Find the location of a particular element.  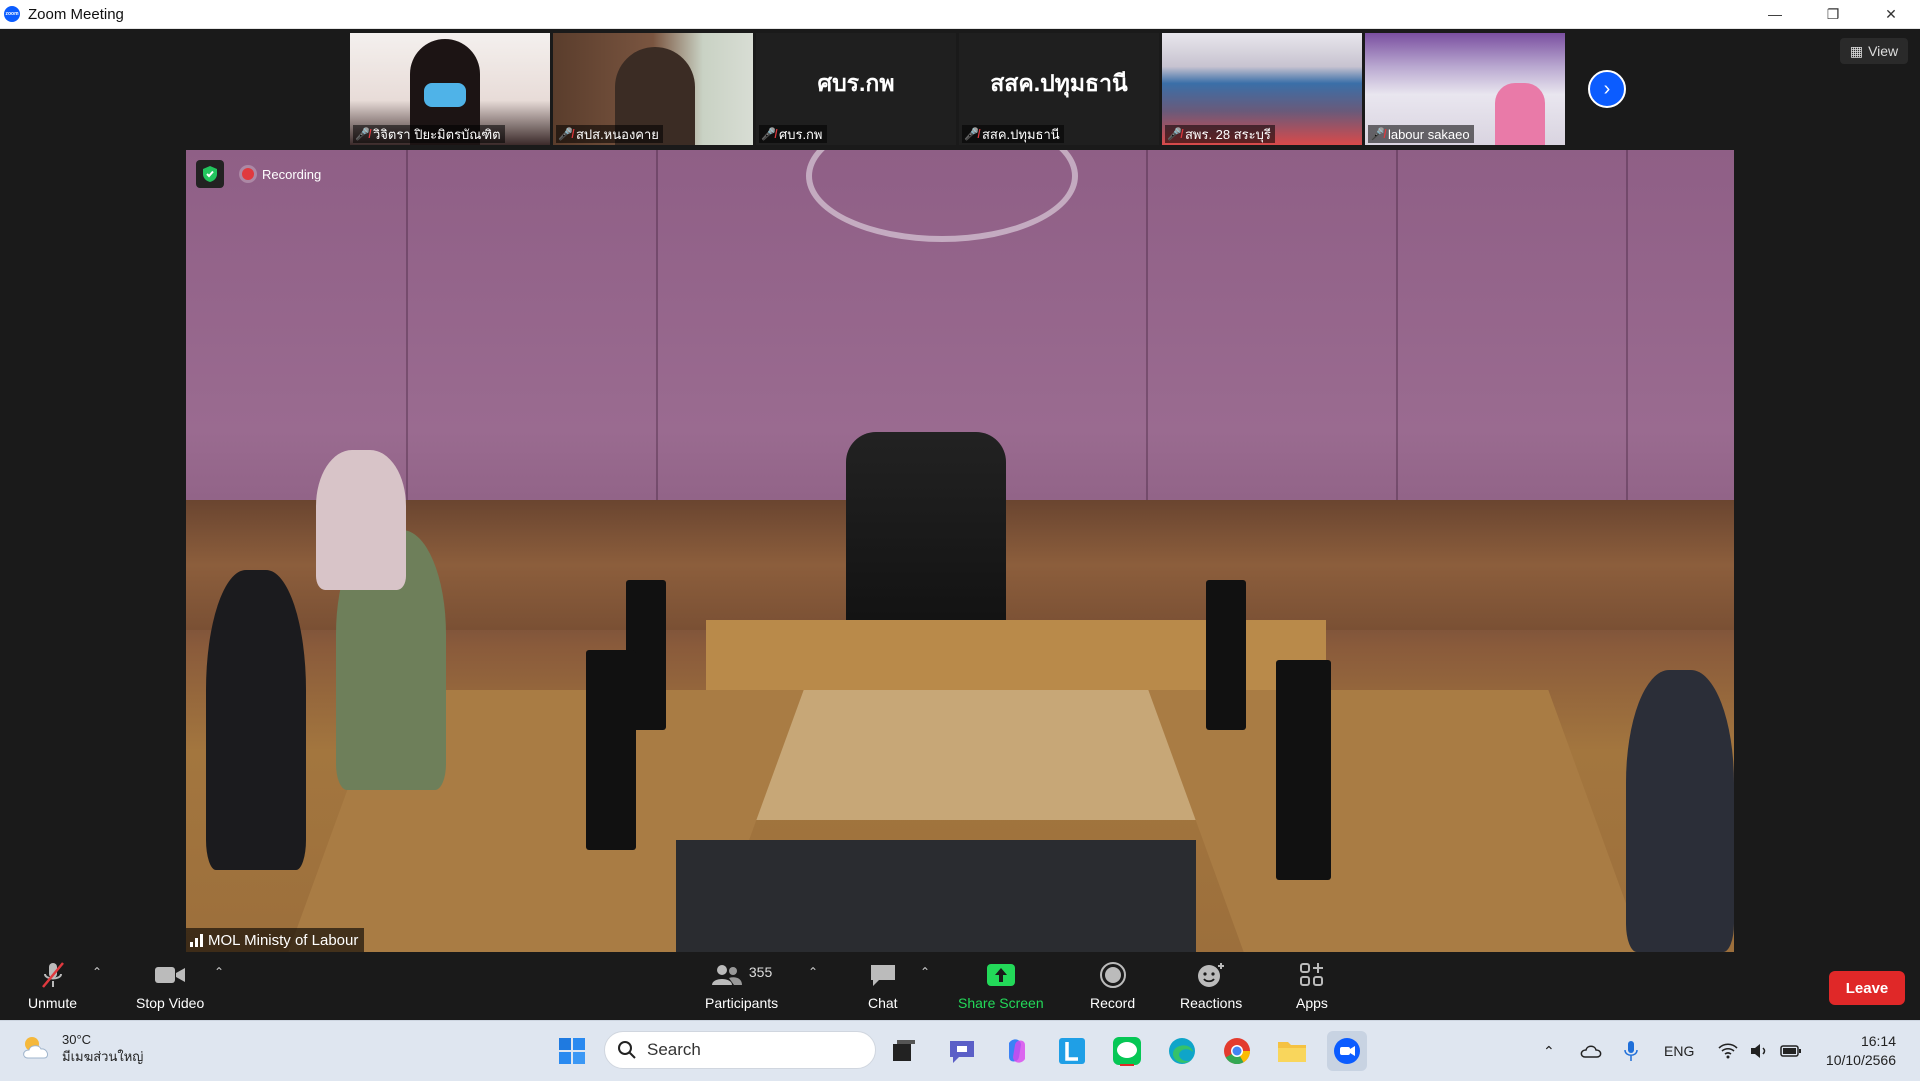

participants-count: 355 is located at coordinates (760, 972).